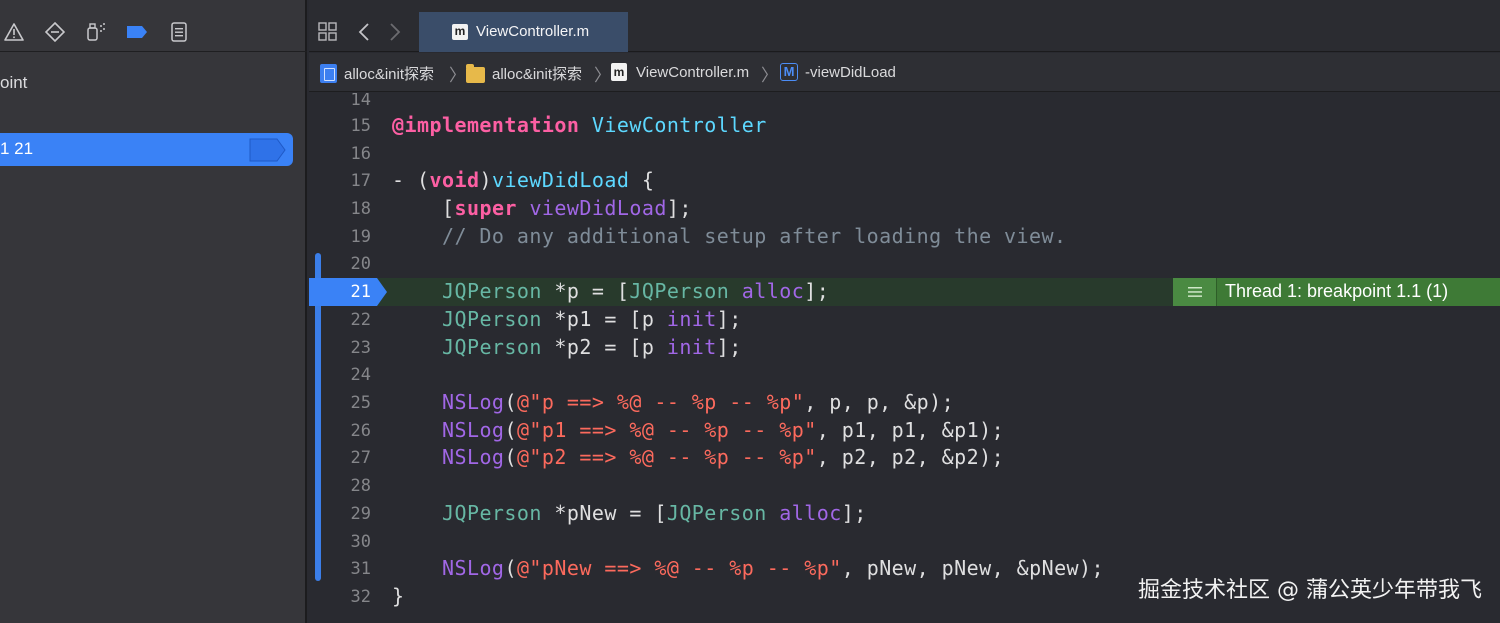  Describe the element at coordinates (360, 209) in the screenshot. I see `line-number: 18` at that location.